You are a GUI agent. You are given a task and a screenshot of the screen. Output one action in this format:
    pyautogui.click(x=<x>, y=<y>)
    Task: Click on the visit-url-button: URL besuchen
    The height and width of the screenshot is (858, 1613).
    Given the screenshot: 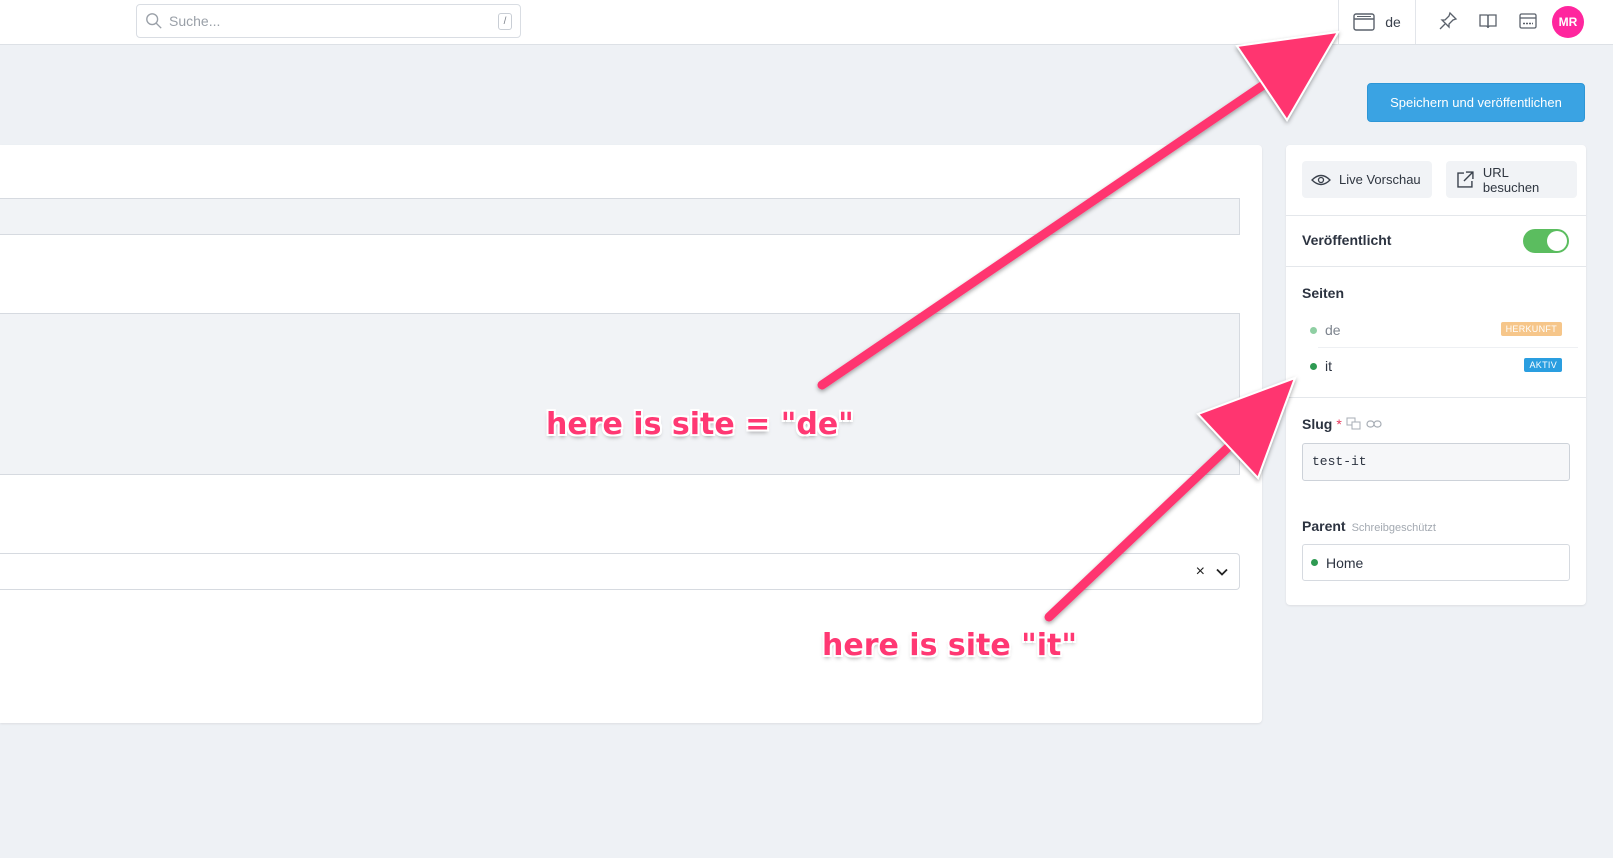 What is the action you would take?
    pyautogui.click(x=1511, y=179)
    